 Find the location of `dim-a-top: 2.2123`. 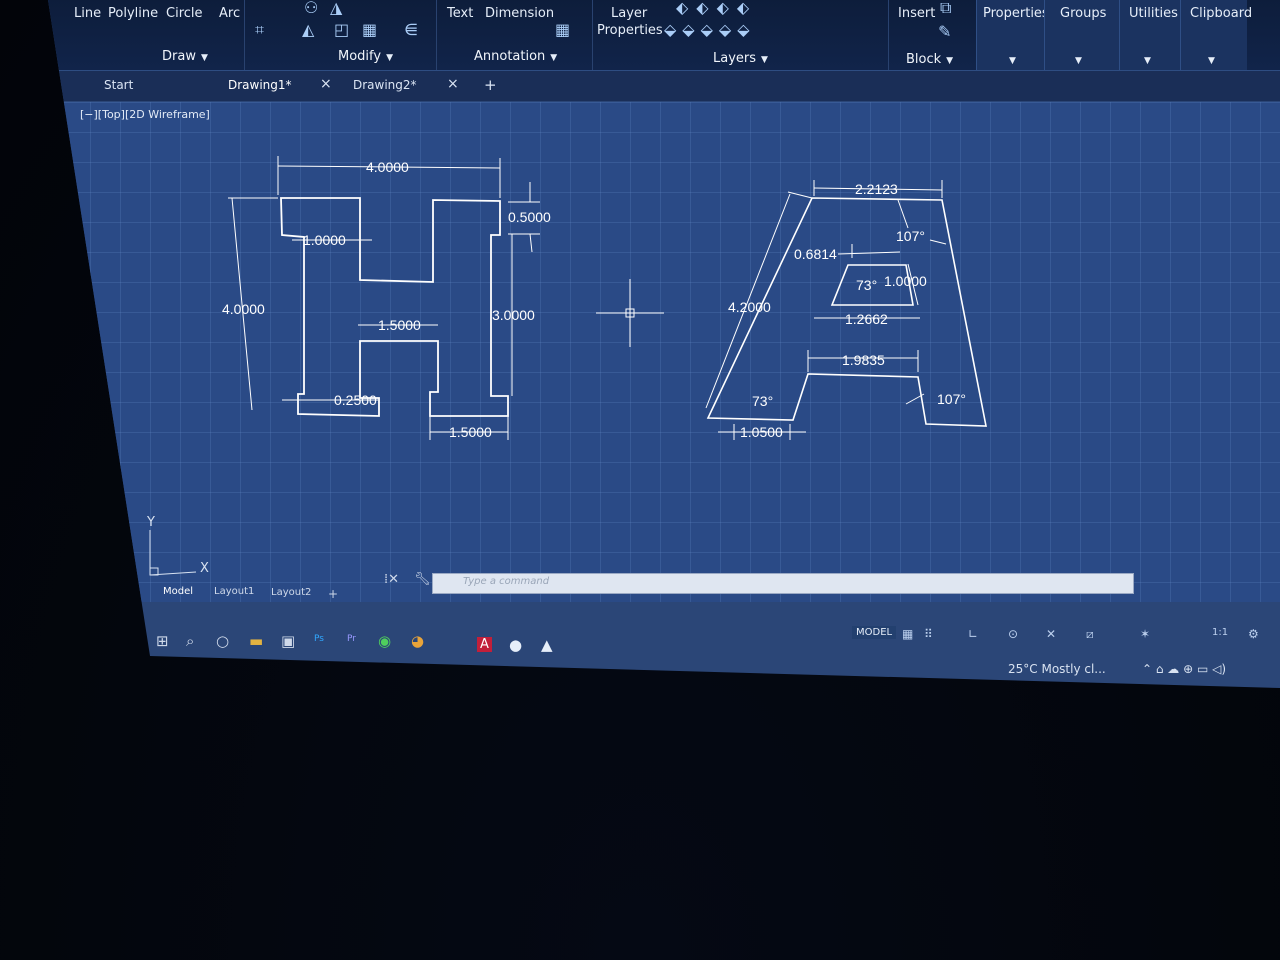

dim-a-top: 2.2123 is located at coordinates (876, 189).